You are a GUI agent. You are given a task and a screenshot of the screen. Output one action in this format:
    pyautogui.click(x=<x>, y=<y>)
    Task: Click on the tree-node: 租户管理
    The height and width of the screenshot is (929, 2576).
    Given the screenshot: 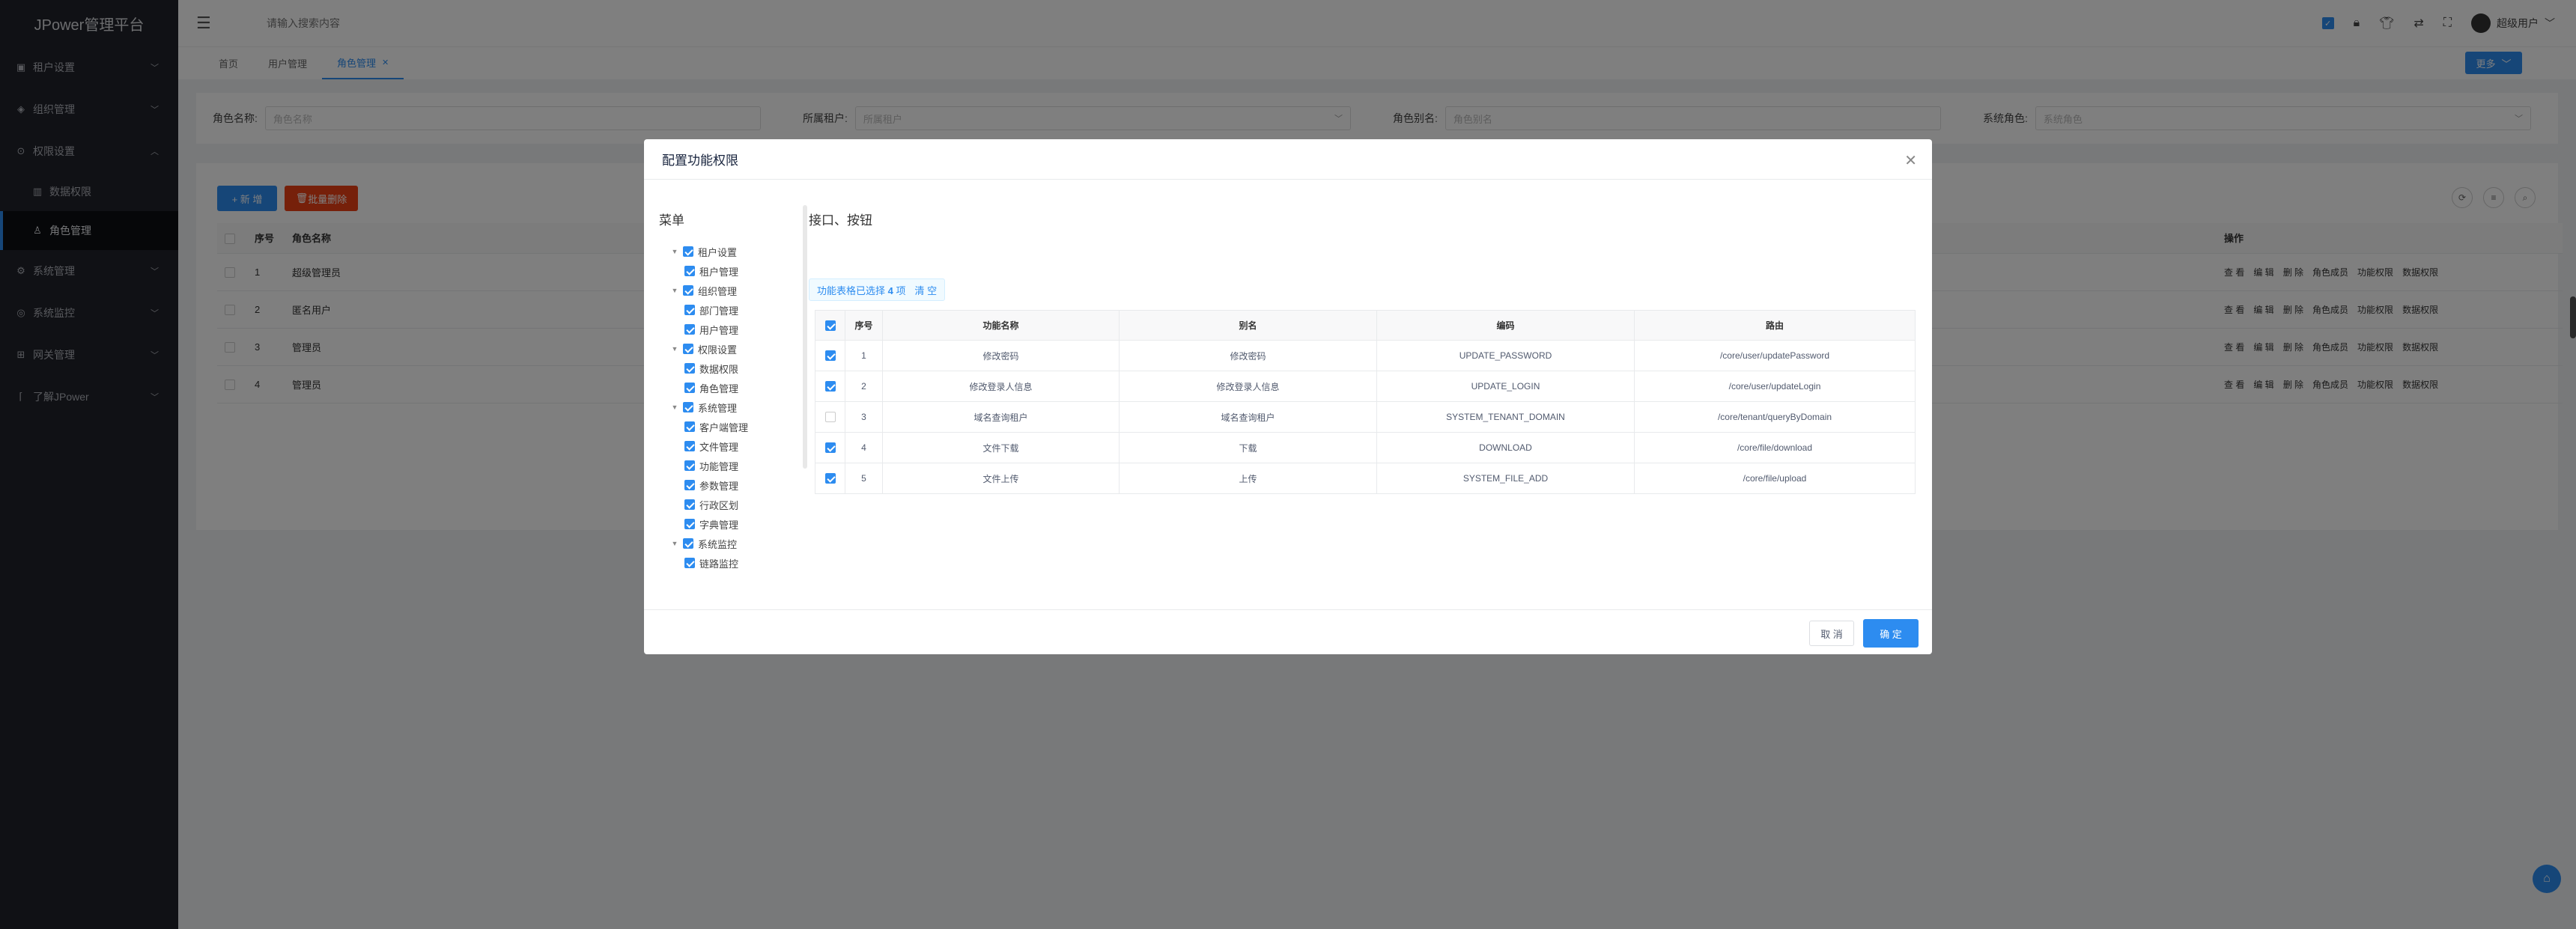 What is the action you would take?
    pyautogui.click(x=734, y=271)
    